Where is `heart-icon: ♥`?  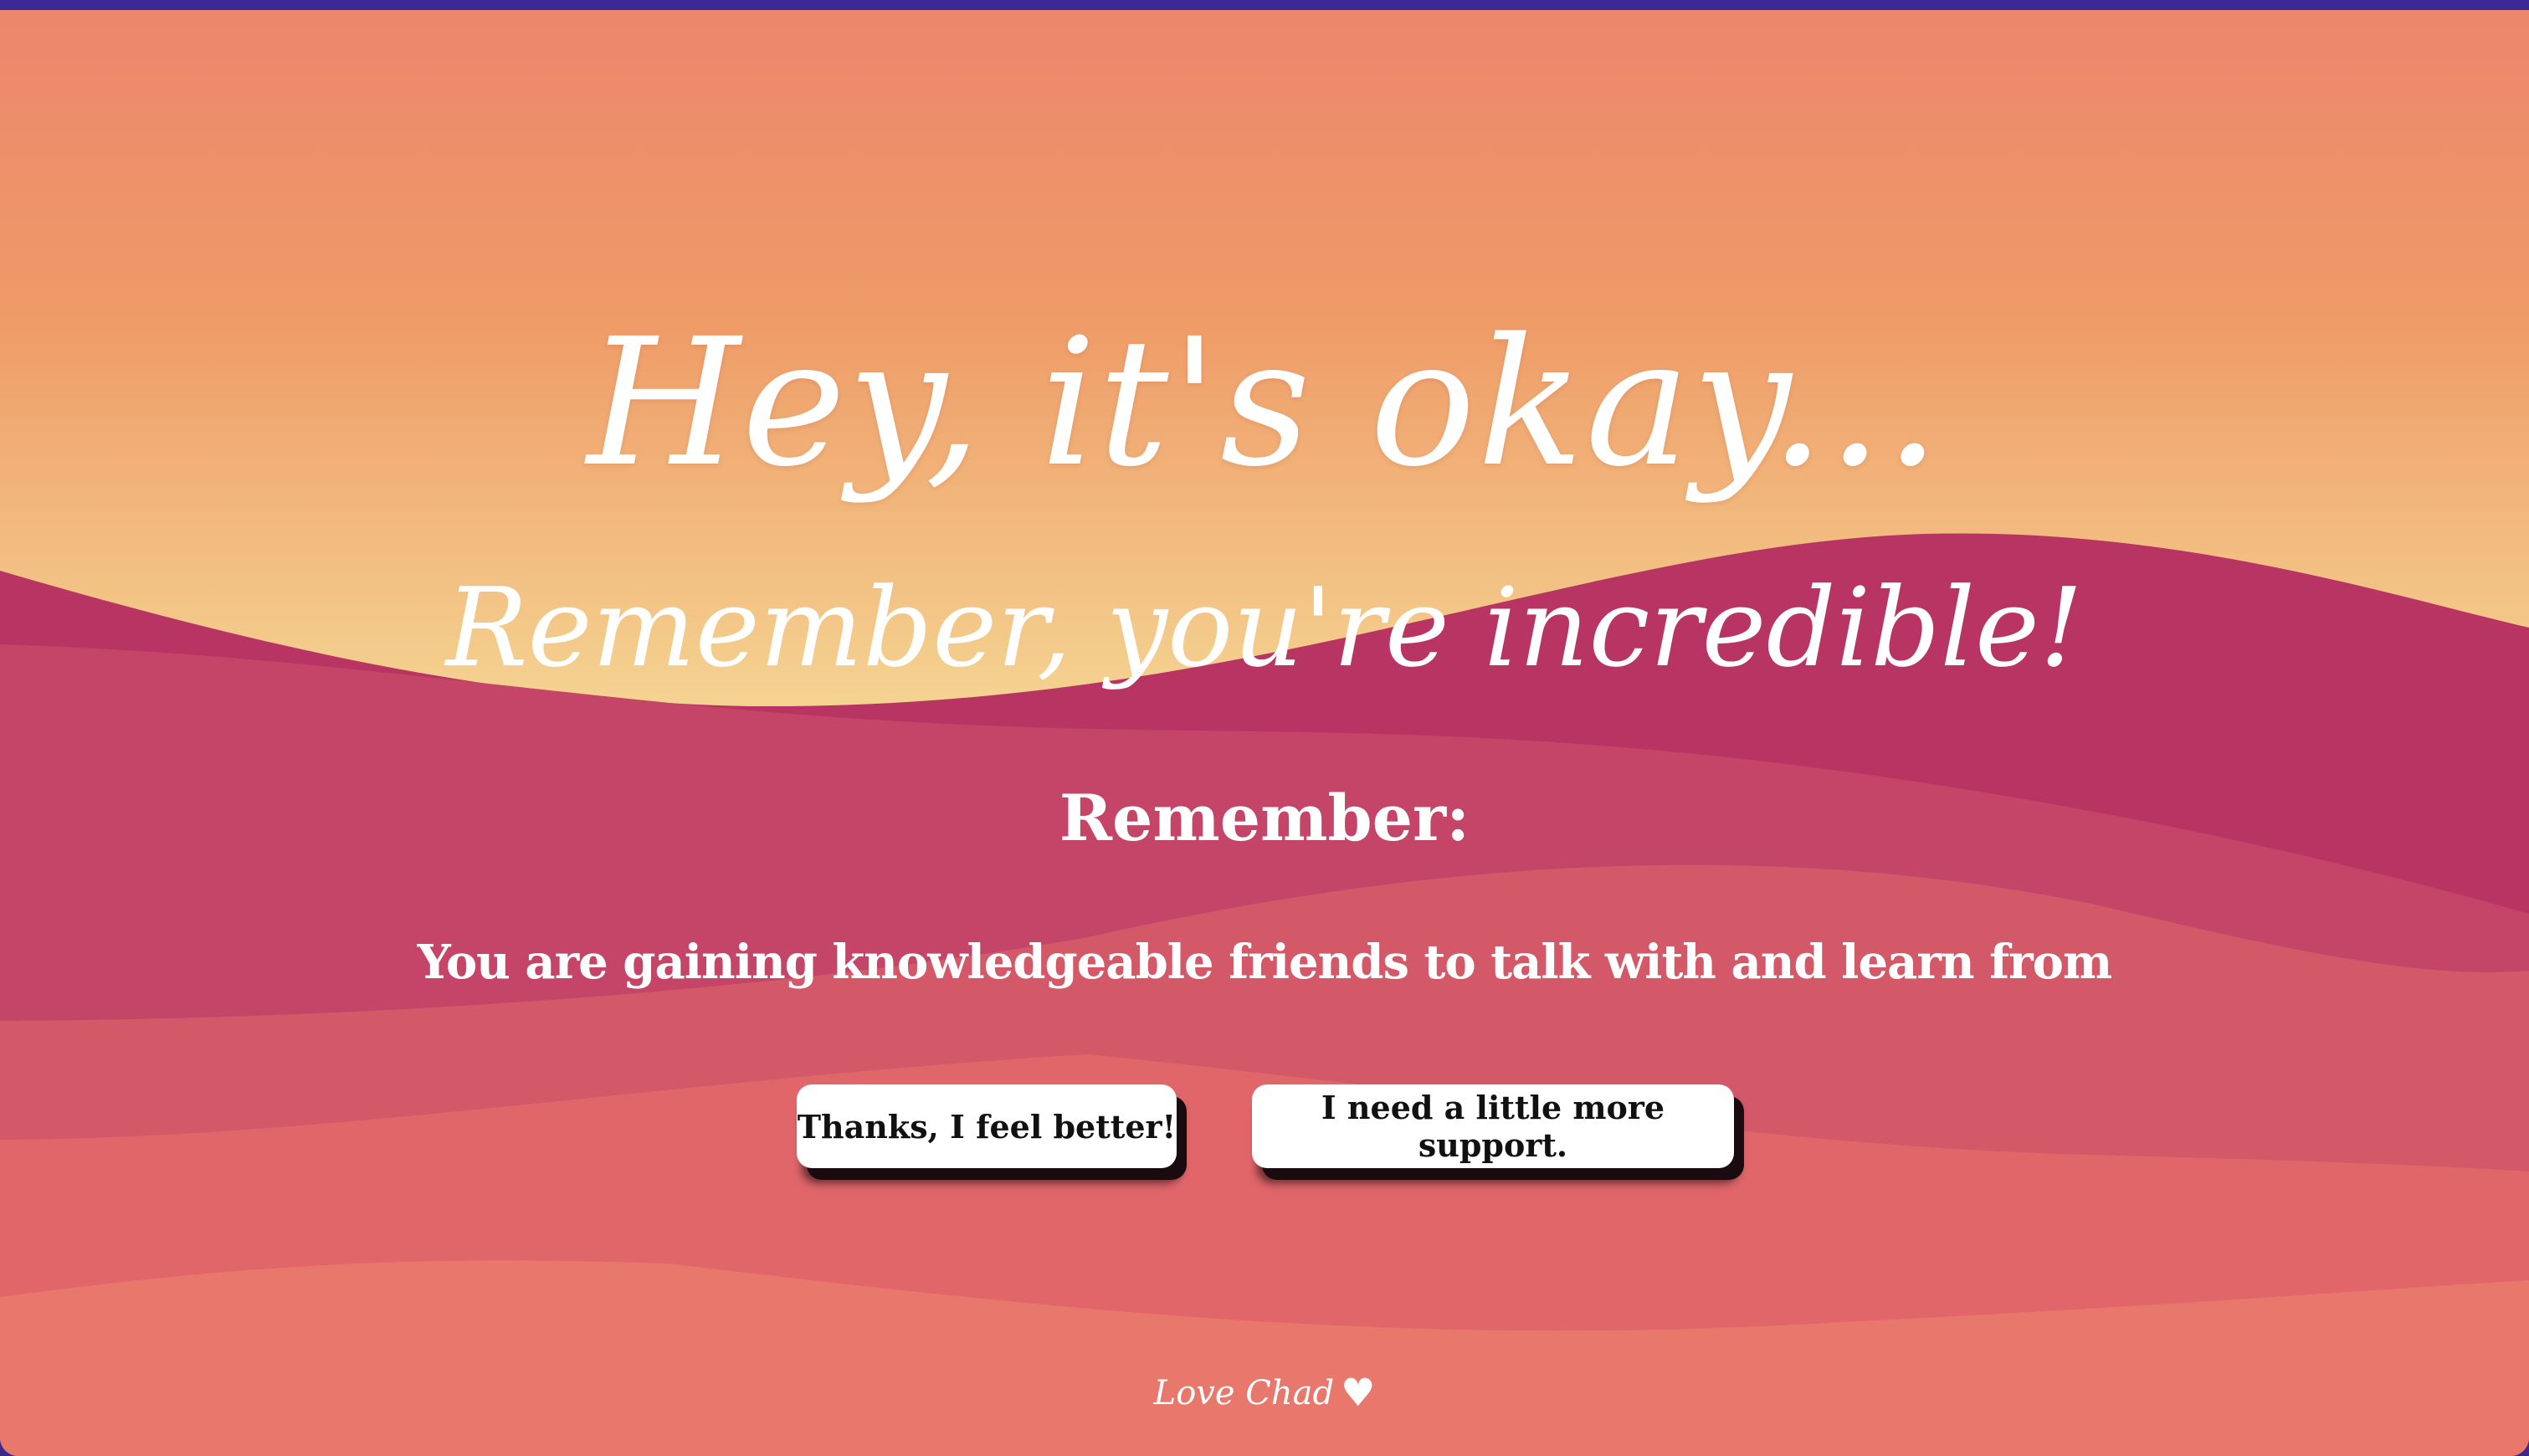
heart-icon: ♥ is located at coordinates (1359, 1392).